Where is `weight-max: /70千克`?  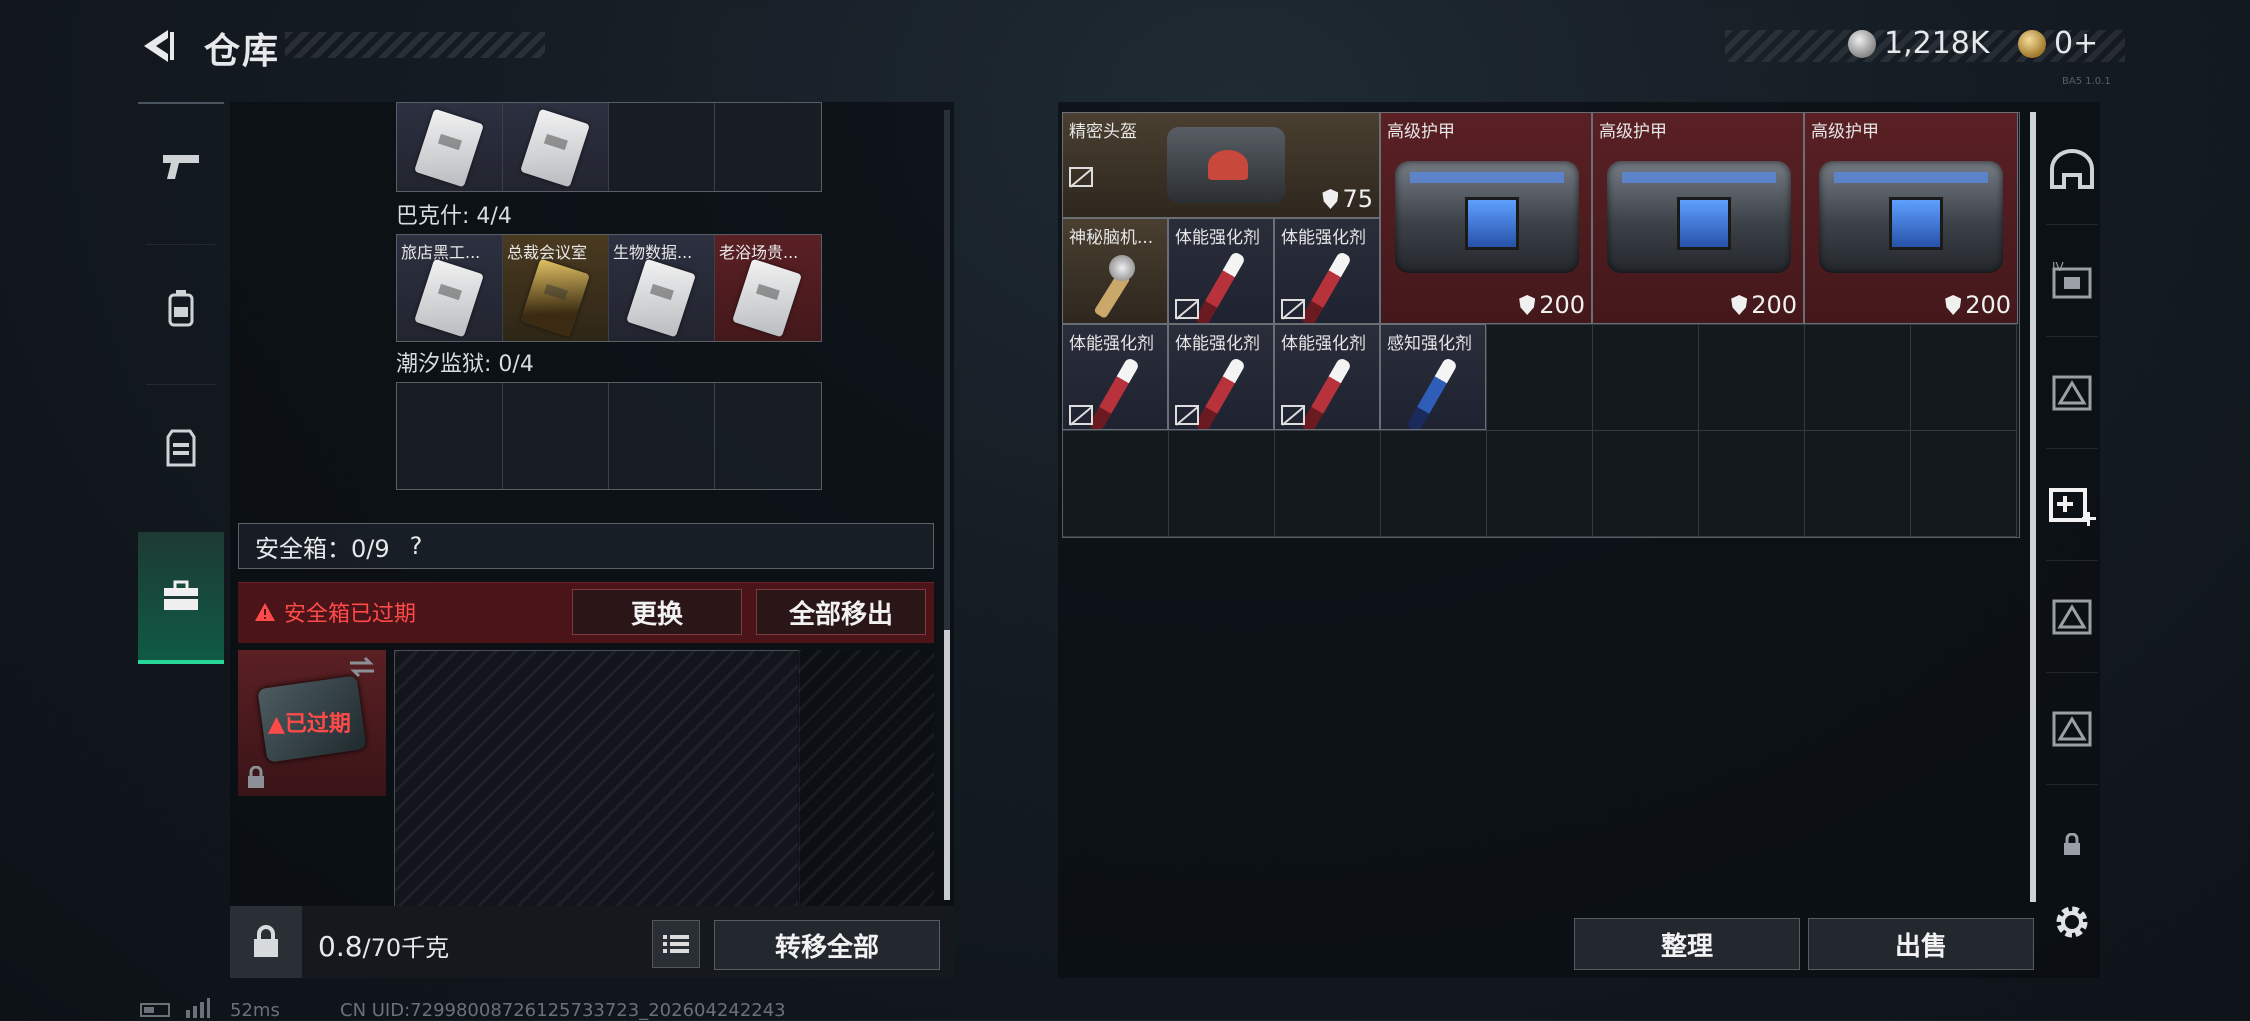
weight-max: /70千克 is located at coordinates (406, 948).